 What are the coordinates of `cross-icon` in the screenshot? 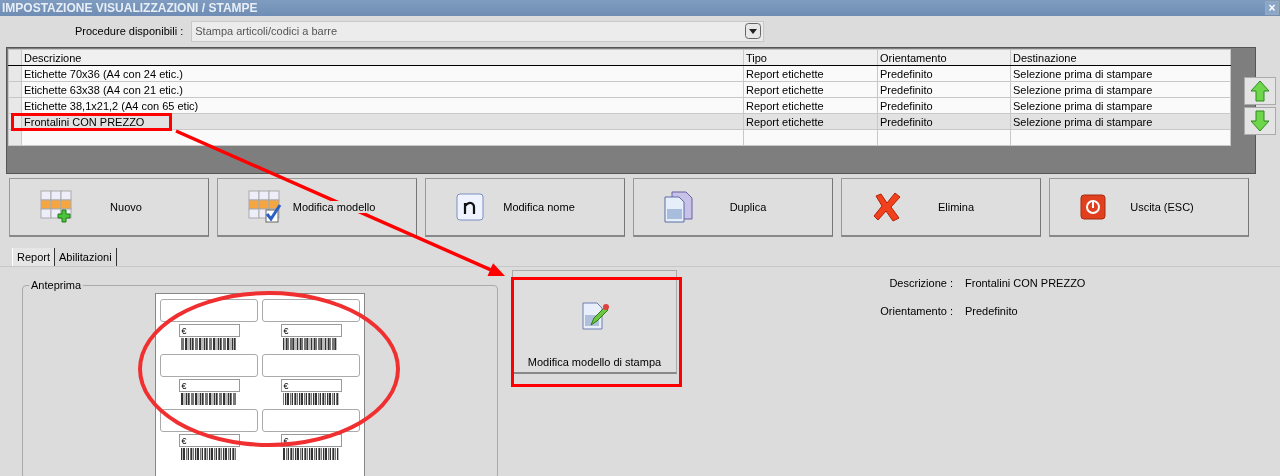 It's located at (887, 207).